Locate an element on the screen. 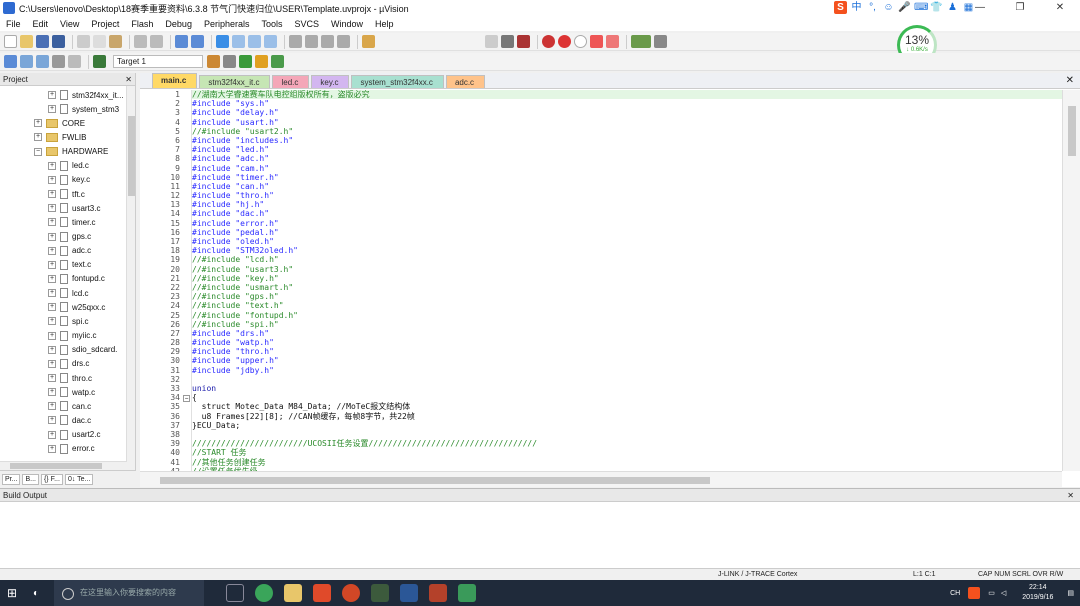 This screenshot has width=1080, height=606. code-line: //湖南大学睿速赛车队电控组版权所有，盗版必究 is located at coordinates (627, 95).